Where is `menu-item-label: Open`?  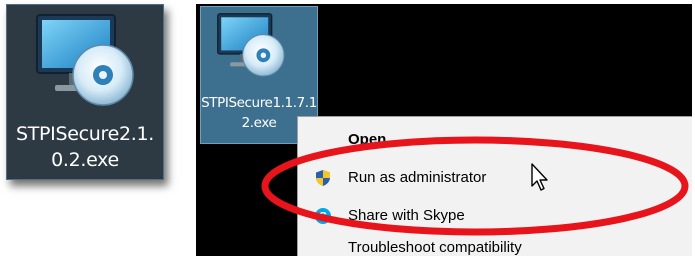 menu-item-label: Open is located at coordinates (367, 139).